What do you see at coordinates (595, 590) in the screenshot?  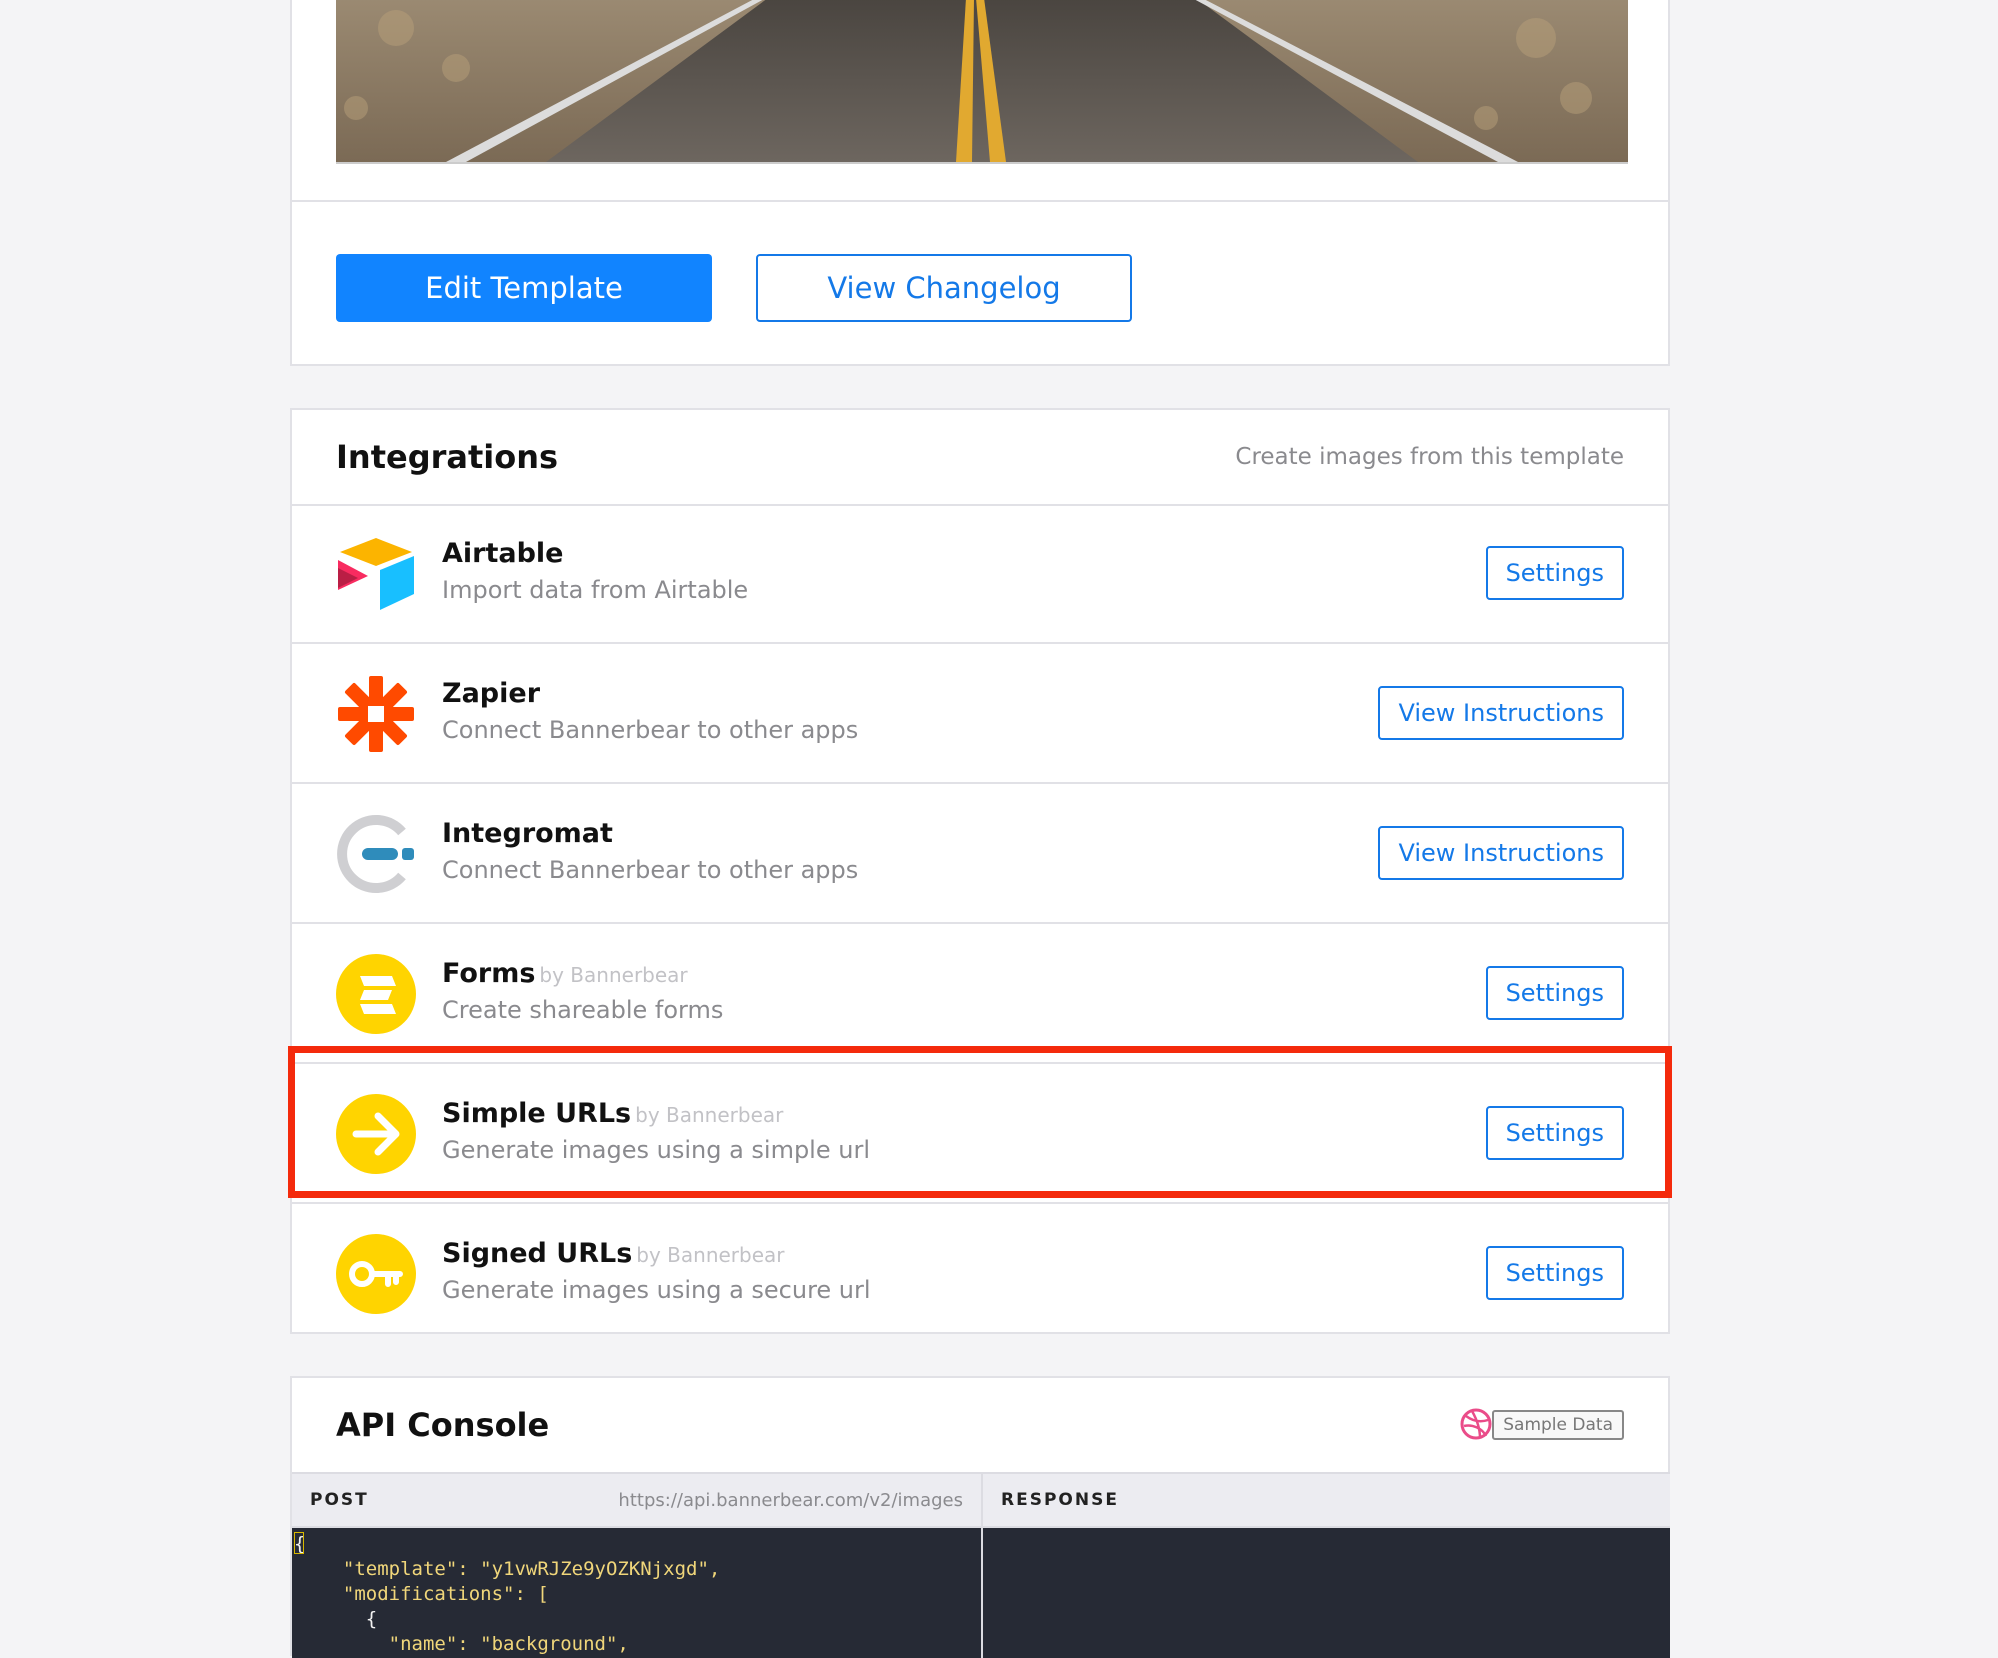 I see `integration-description: Import data from Airtable` at bounding box center [595, 590].